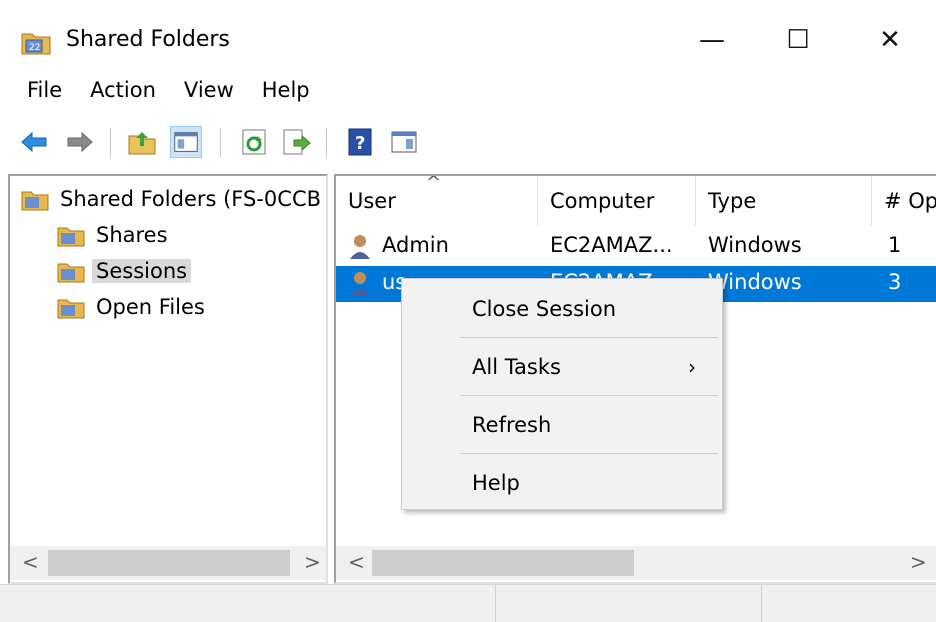 The width and height of the screenshot is (936, 622). I want to click on menu-item-help: Help, so click(562, 483).